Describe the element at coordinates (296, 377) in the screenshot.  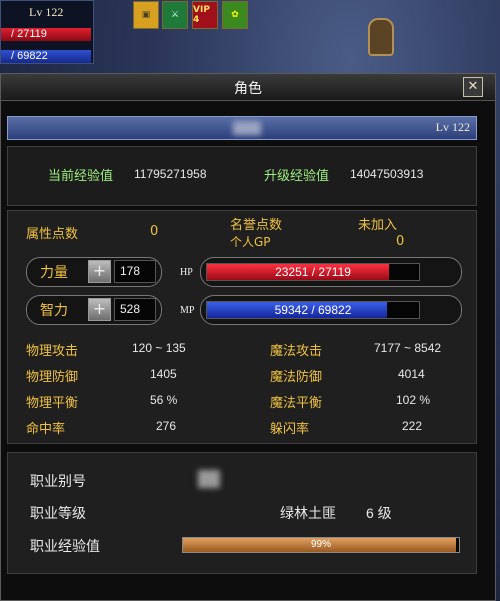
I see `magic-defense-label: 魔法防御` at that location.